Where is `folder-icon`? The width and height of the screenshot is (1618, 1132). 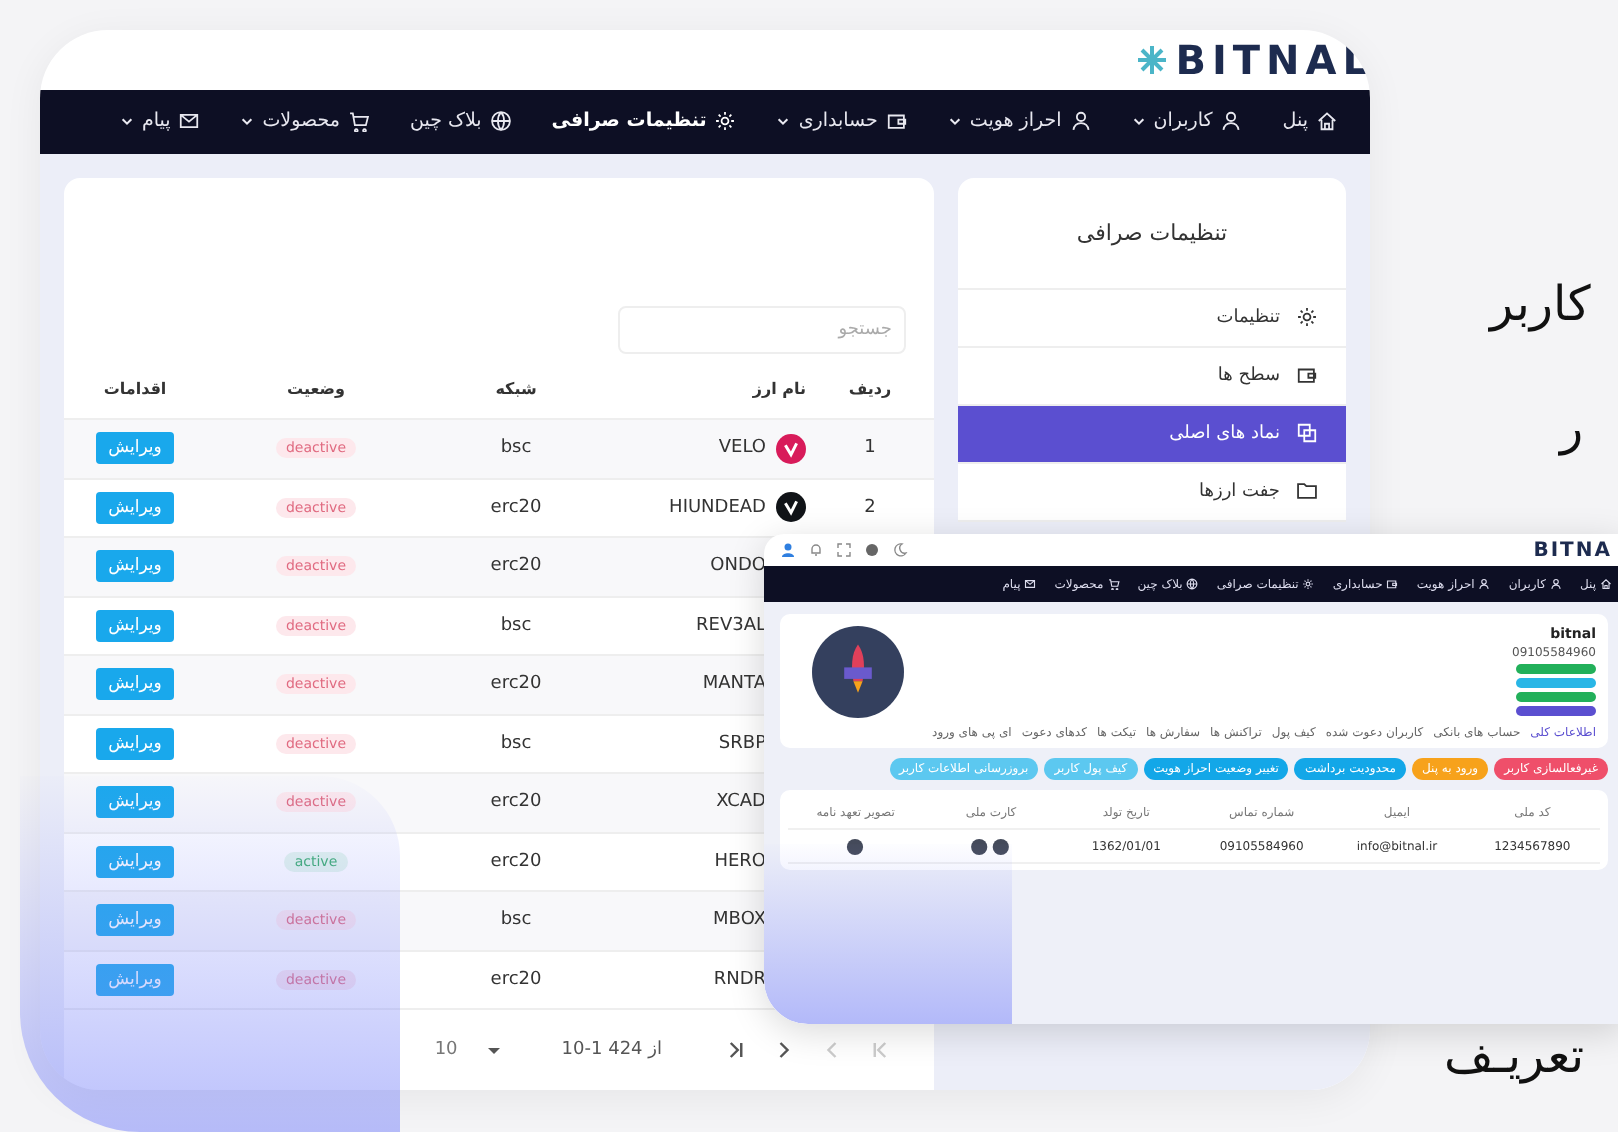
folder-icon is located at coordinates (1307, 491).